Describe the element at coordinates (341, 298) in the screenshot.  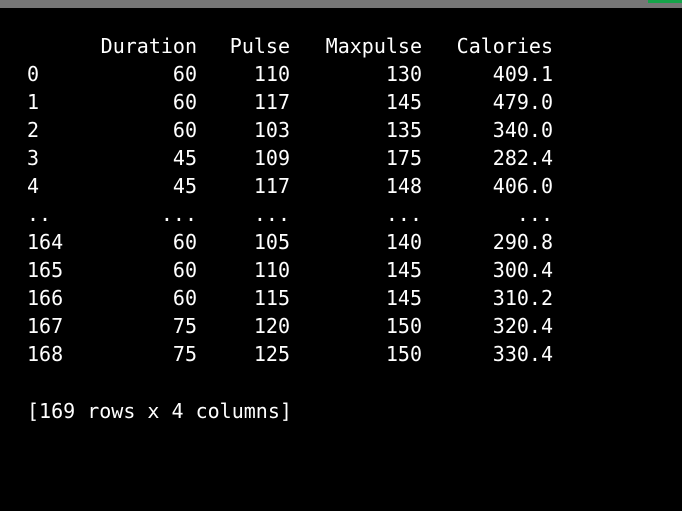
I see `table-row: 166 60 115 145 310.2` at that location.